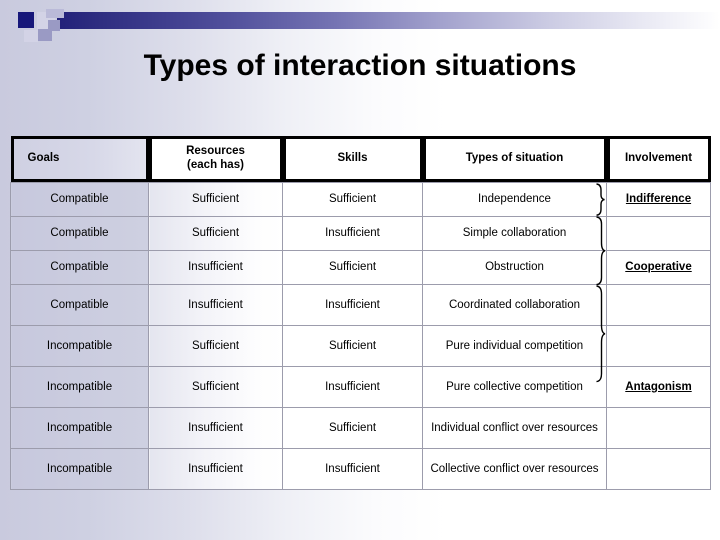 The height and width of the screenshot is (540, 720). Describe the element at coordinates (79, 159) in the screenshot. I see `header-box-goals: Goals` at that location.